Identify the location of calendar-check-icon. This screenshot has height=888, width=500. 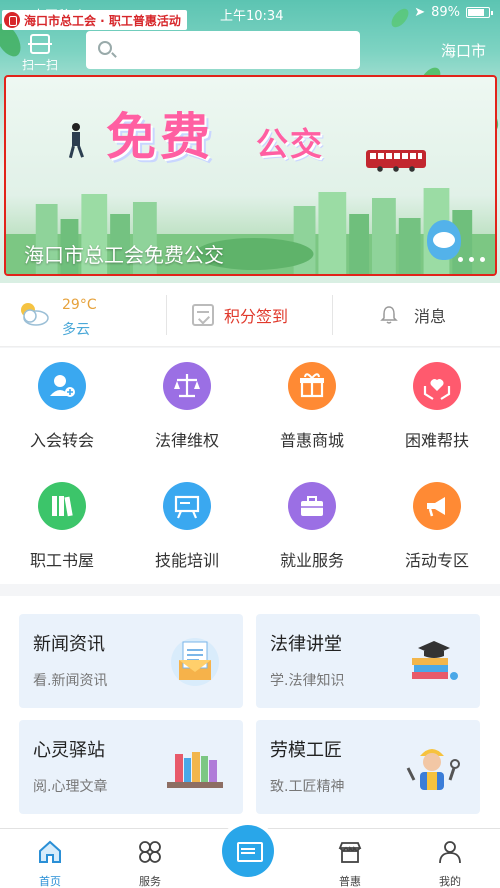
(203, 315).